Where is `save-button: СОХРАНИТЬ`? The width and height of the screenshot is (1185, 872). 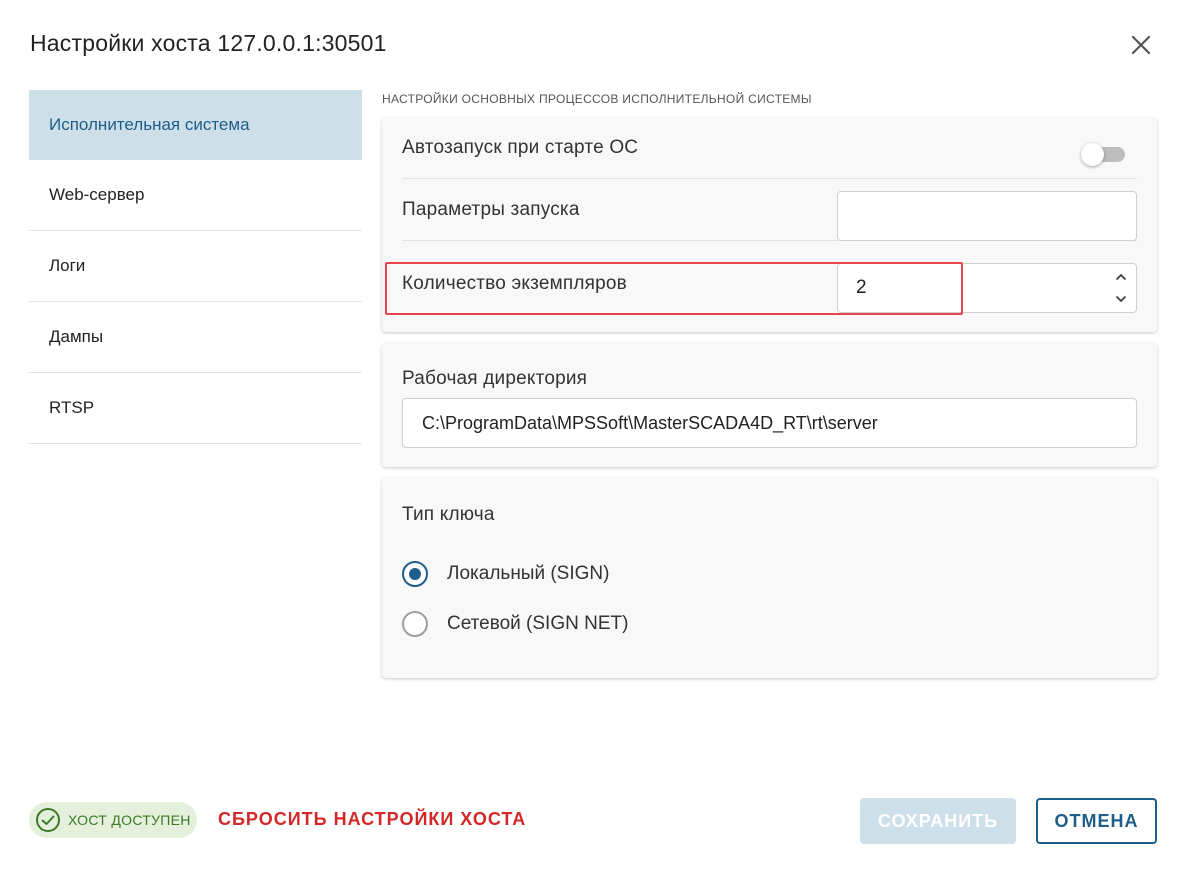
save-button: СОХРАНИТЬ is located at coordinates (938, 821).